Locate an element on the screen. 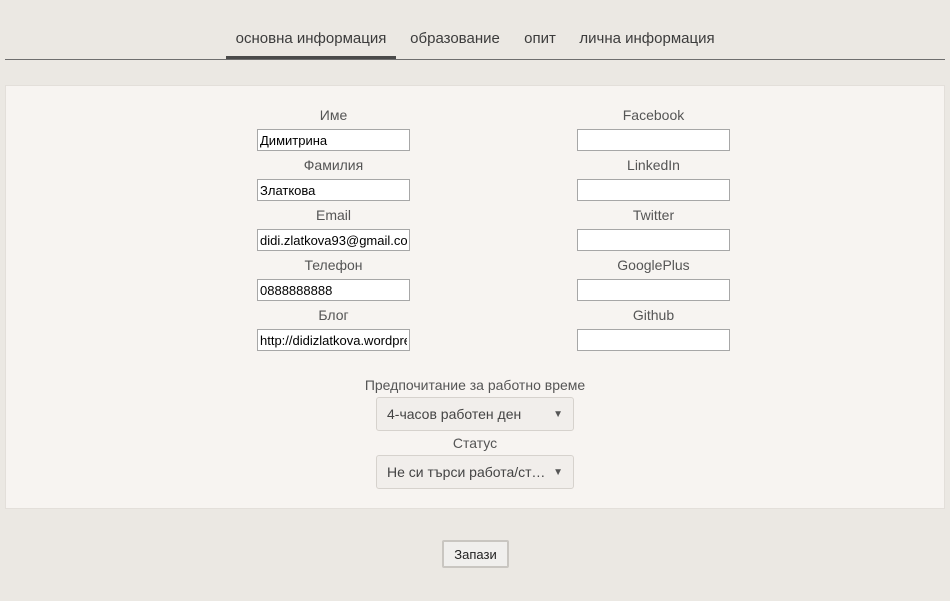  work-time-selected-value: 4-часов работен ден is located at coordinates (454, 414).